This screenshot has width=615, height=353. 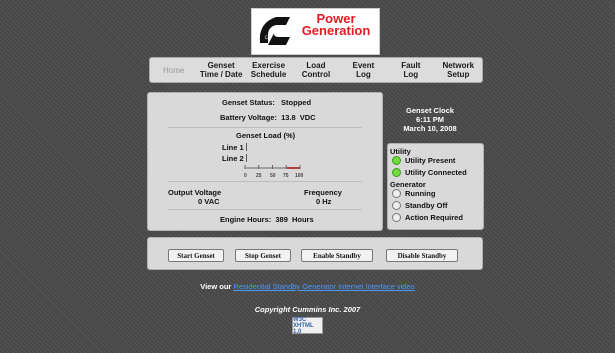 What do you see at coordinates (363, 70) in the screenshot?
I see `nav-event-log: Event Log` at bounding box center [363, 70].